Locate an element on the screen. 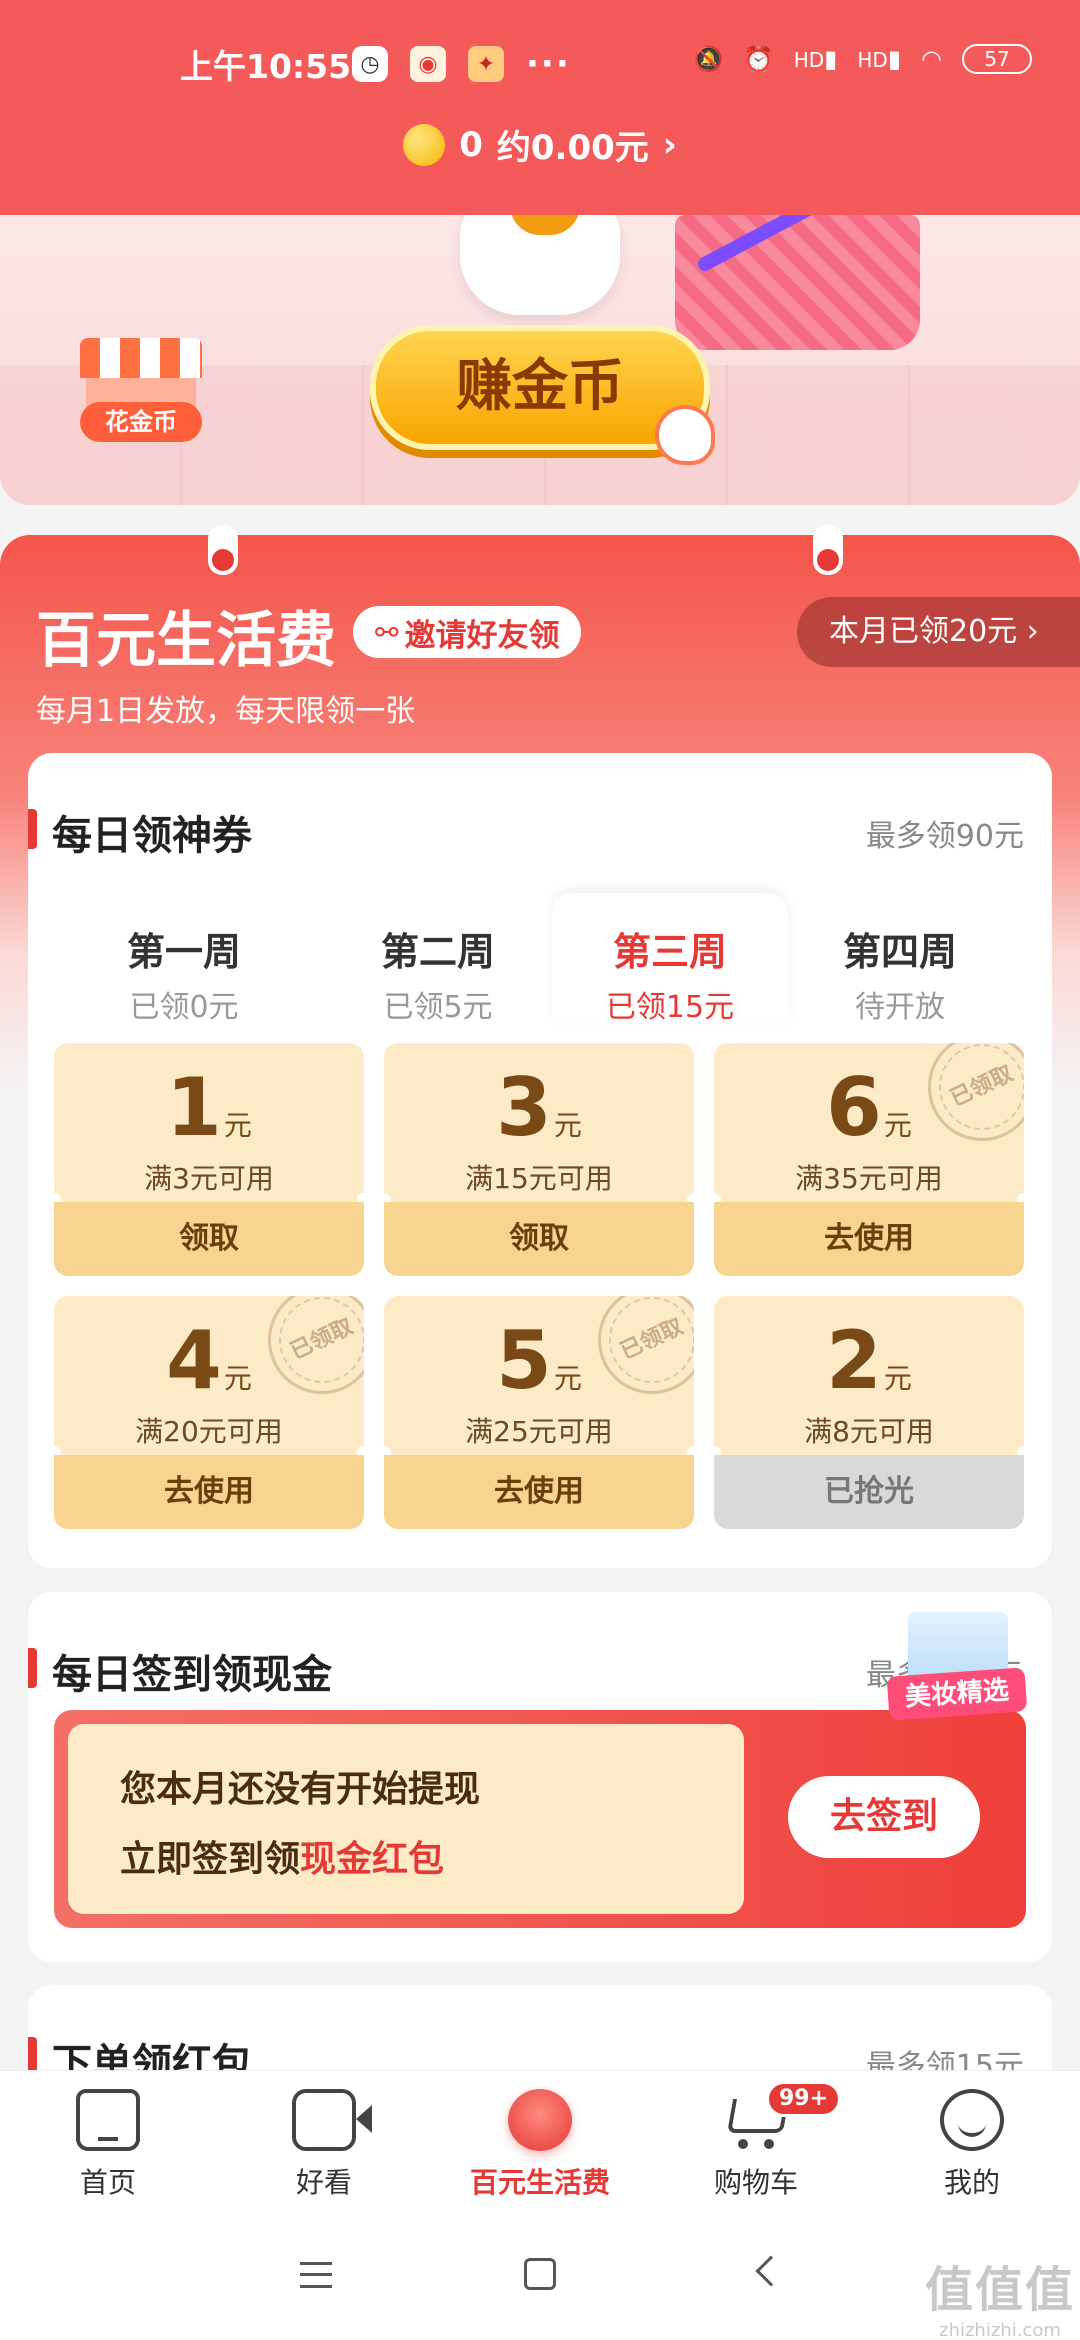 Image resolution: width=1080 pixels, height=2340 pixels. coupon-condition: 满25元可用 is located at coordinates (539, 1431).